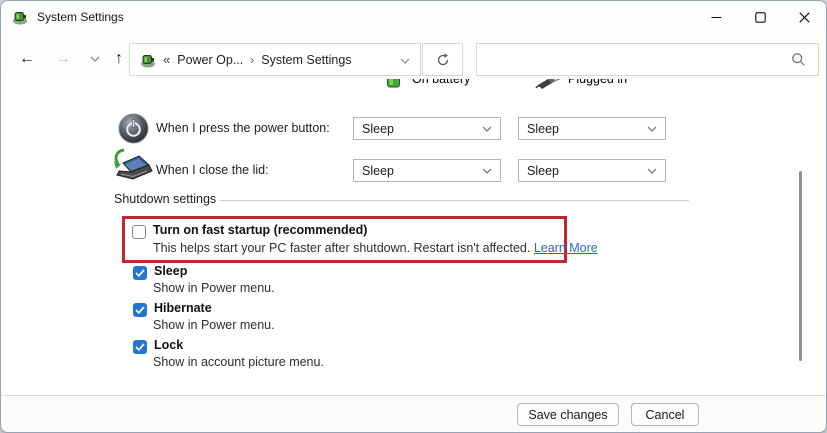 This screenshot has height=433, width=827. What do you see at coordinates (548, 84) in the screenshot?
I see `plug-icon` at bounding box center [548, 84].